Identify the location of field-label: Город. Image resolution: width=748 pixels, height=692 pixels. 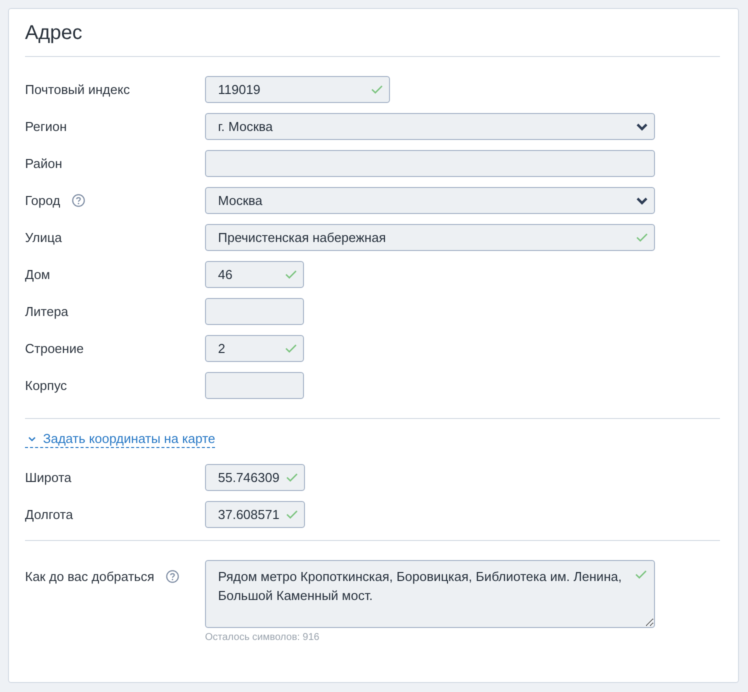
(42, 201).